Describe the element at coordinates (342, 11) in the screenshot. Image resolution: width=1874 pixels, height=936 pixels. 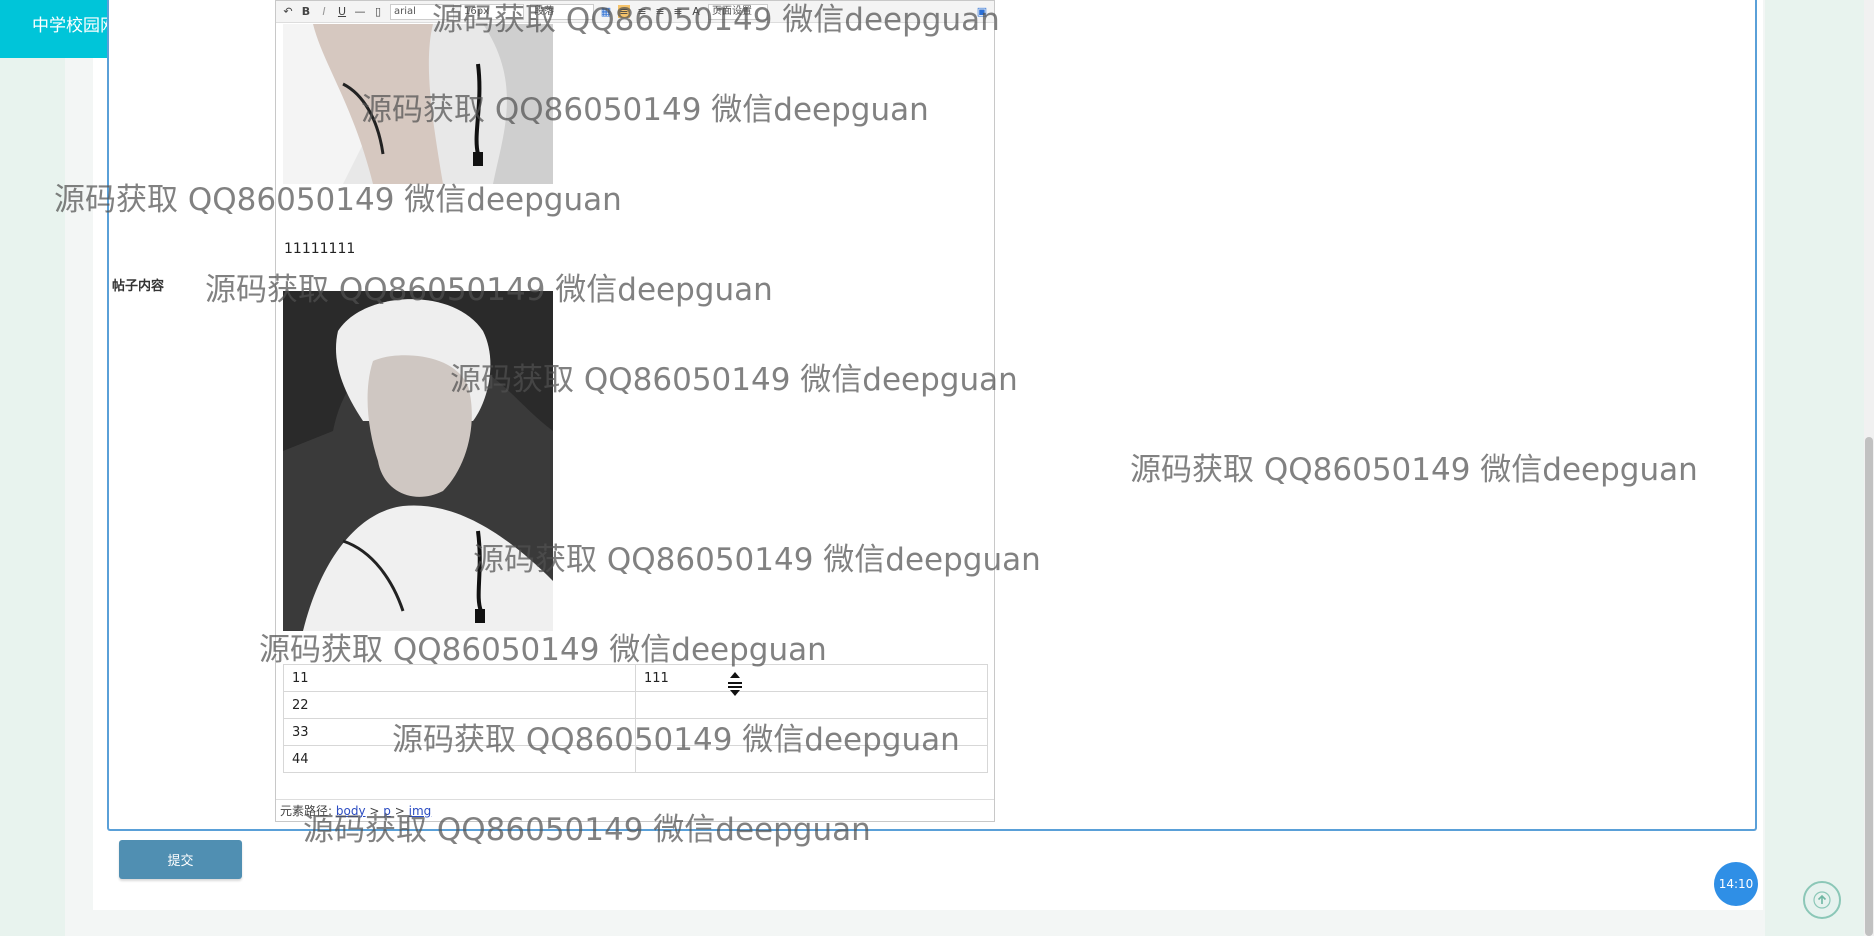
I see `underline-button: U` at that location.